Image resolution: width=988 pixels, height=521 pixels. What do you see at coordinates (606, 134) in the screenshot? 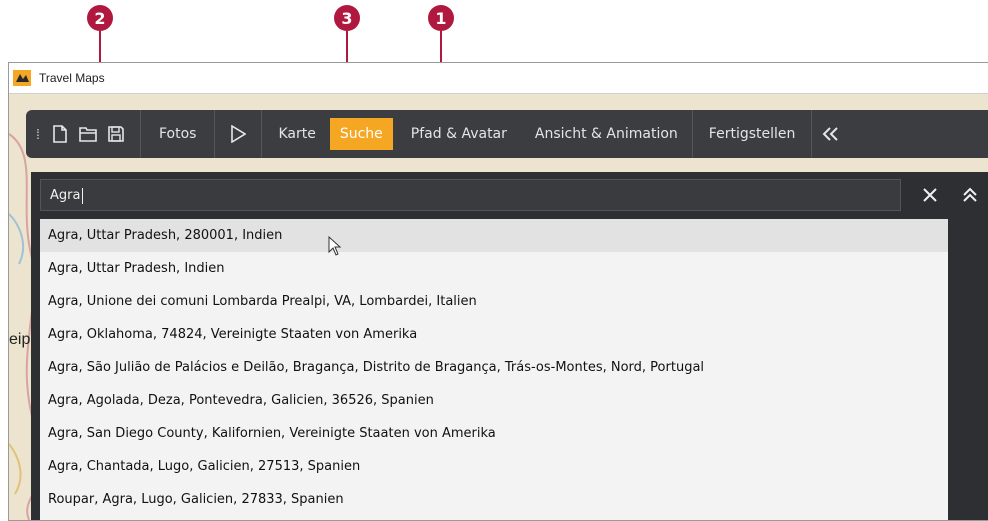
I see `tab-ansicht-animation: Ansicht & Animation` at bounding box center [606, 134].